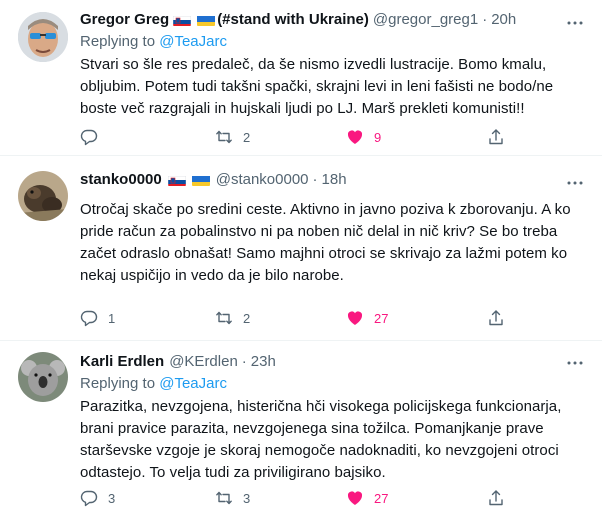 Image resolution: width=602 pixels, height=523 pixels. I want to click on reply-button: 3, so click(97, 498).